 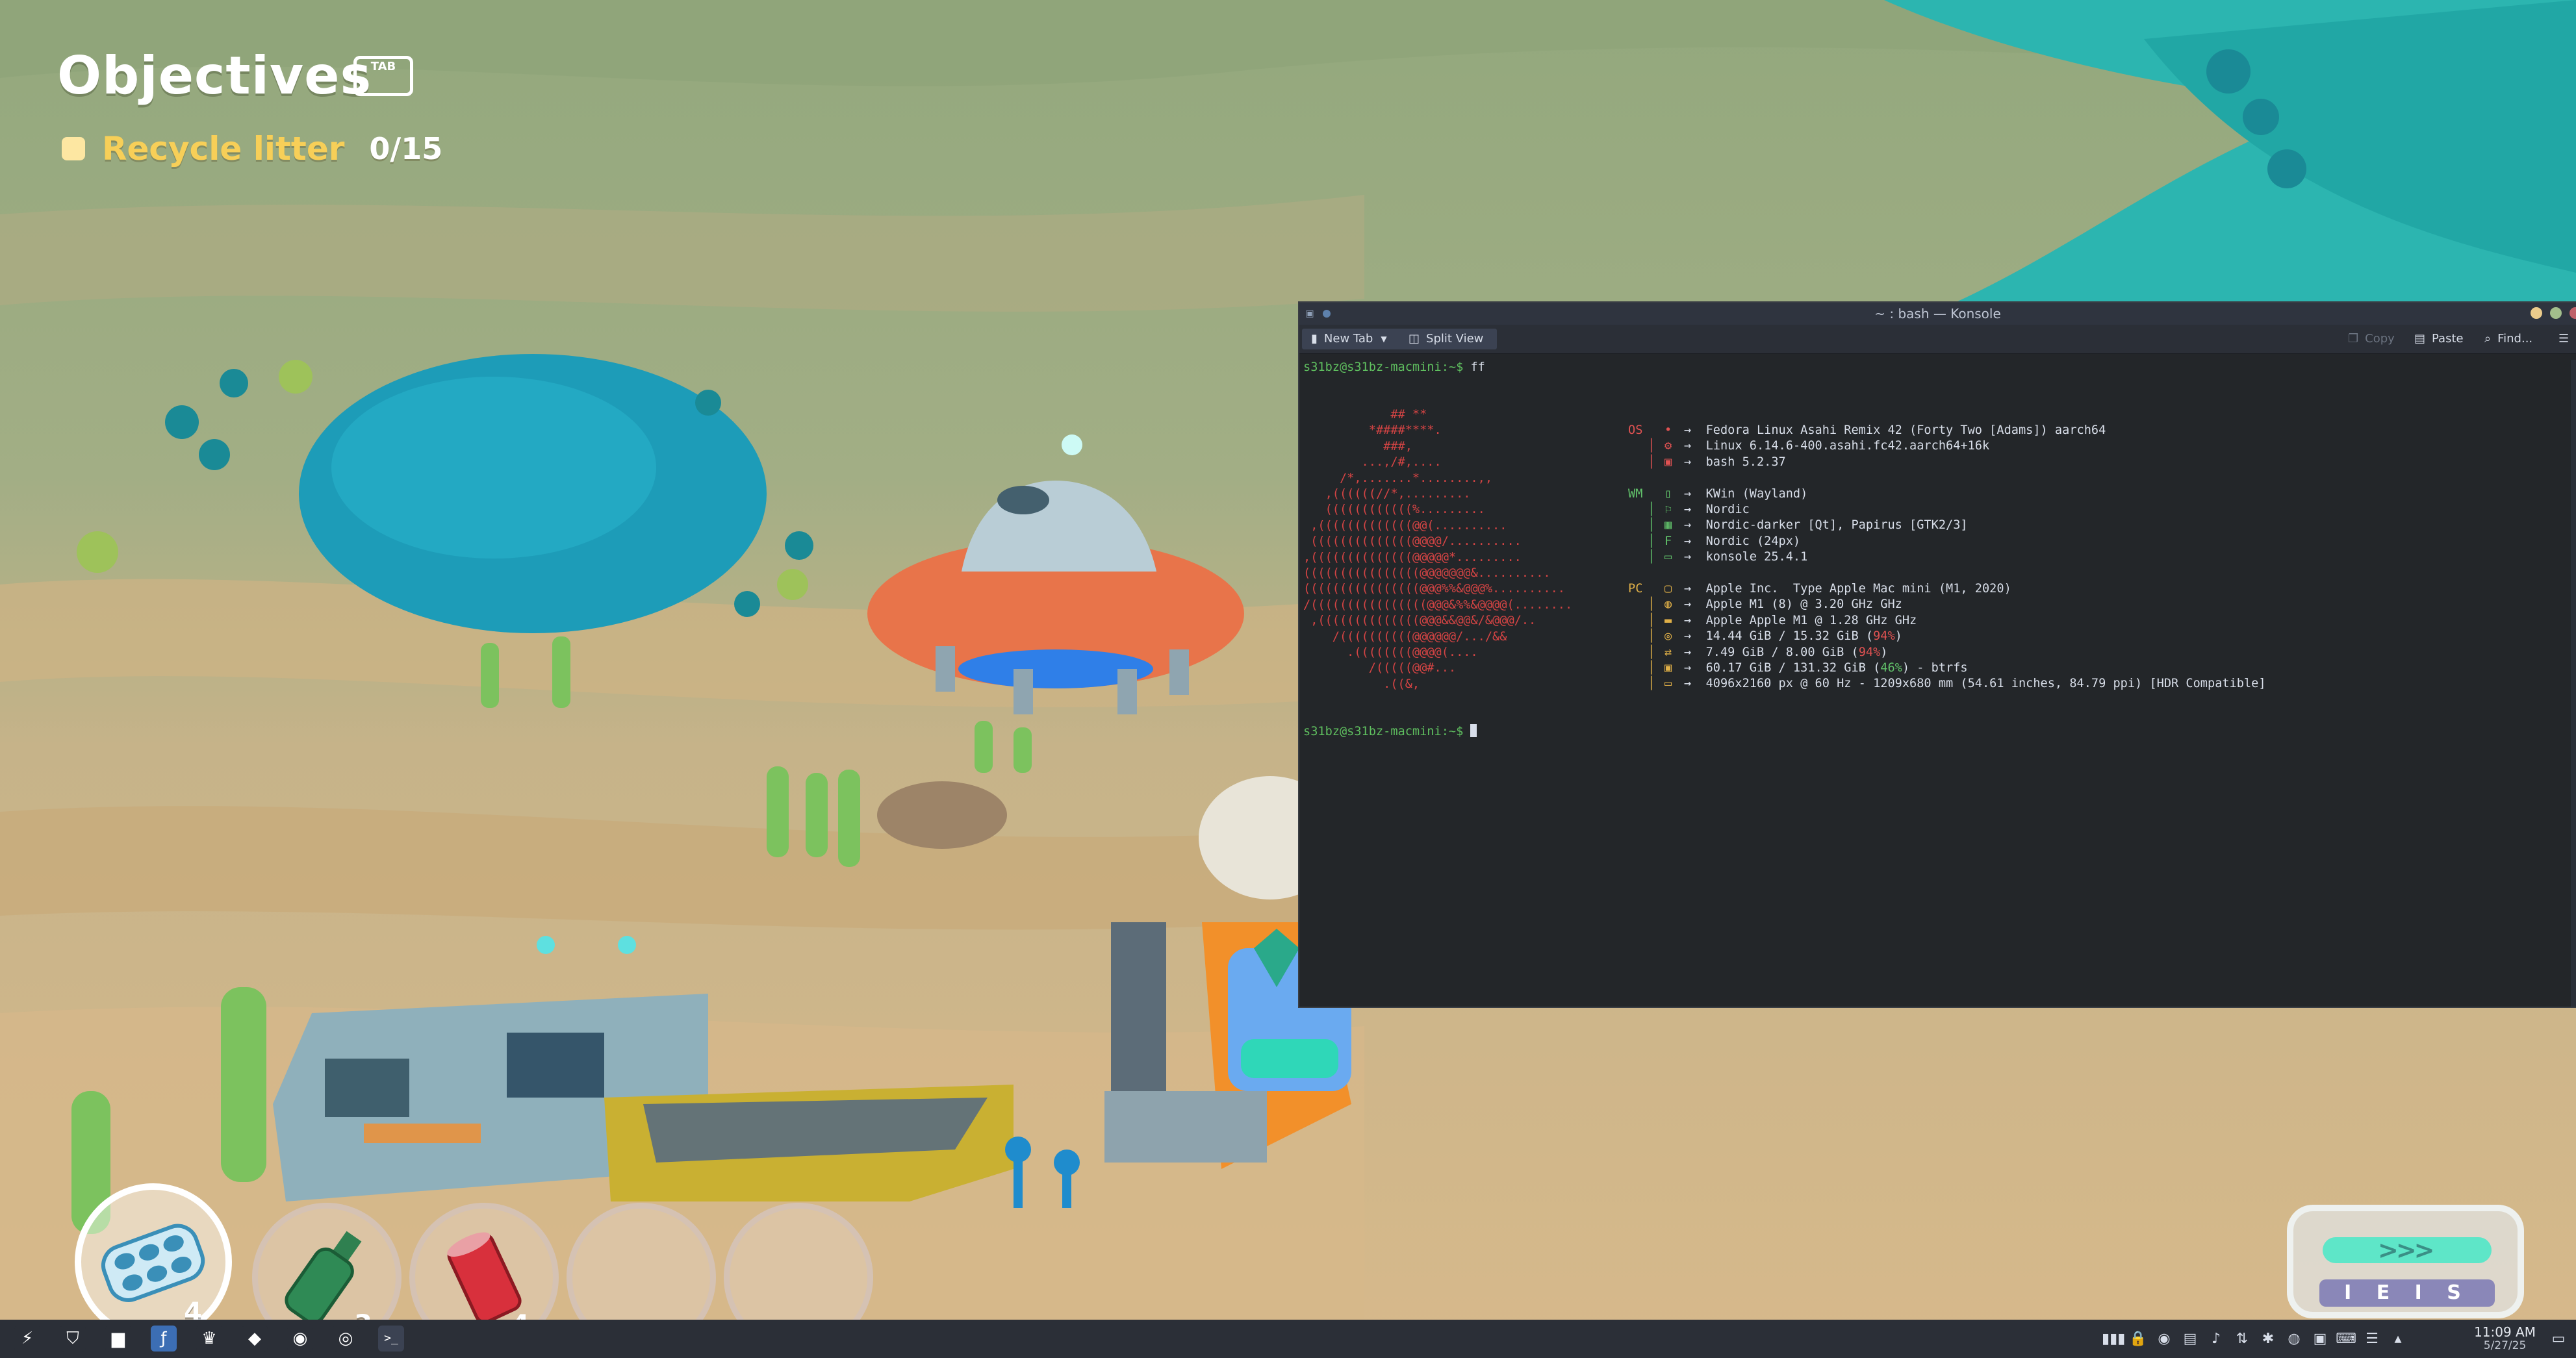 I want to click on compass-heading: I E I S, so click(x=2407, y=1293).